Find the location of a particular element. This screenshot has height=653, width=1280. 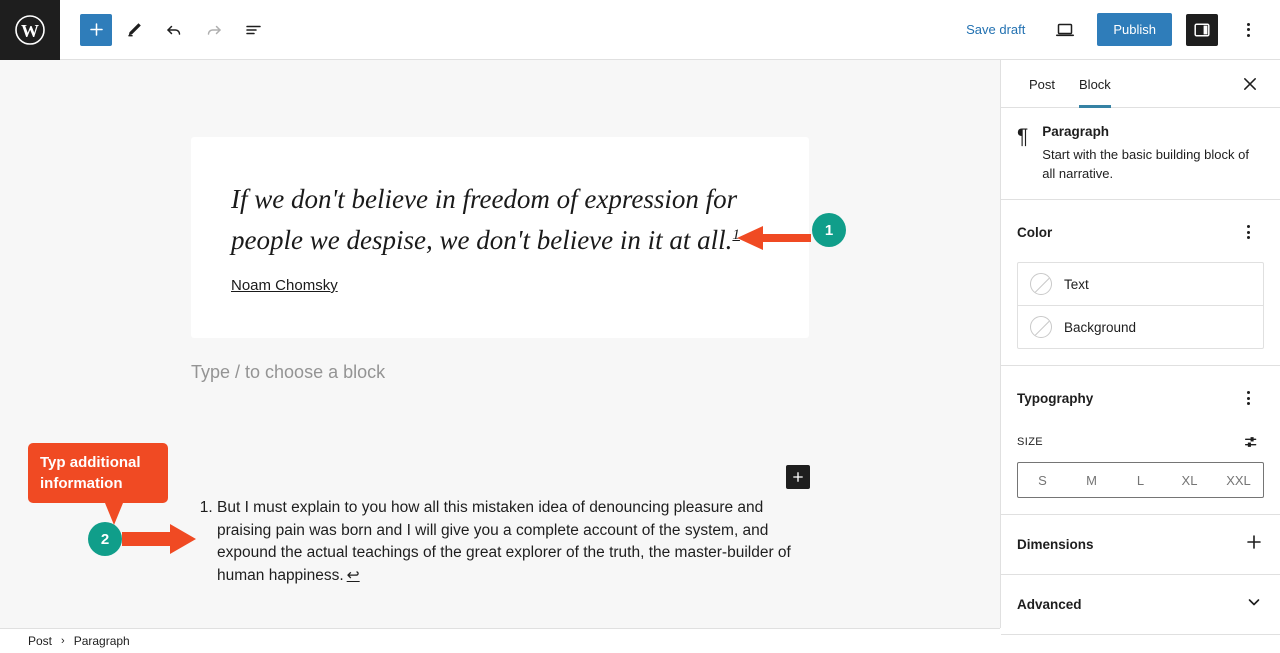

color-section-title: Color is located at coordinates (1035, 232).